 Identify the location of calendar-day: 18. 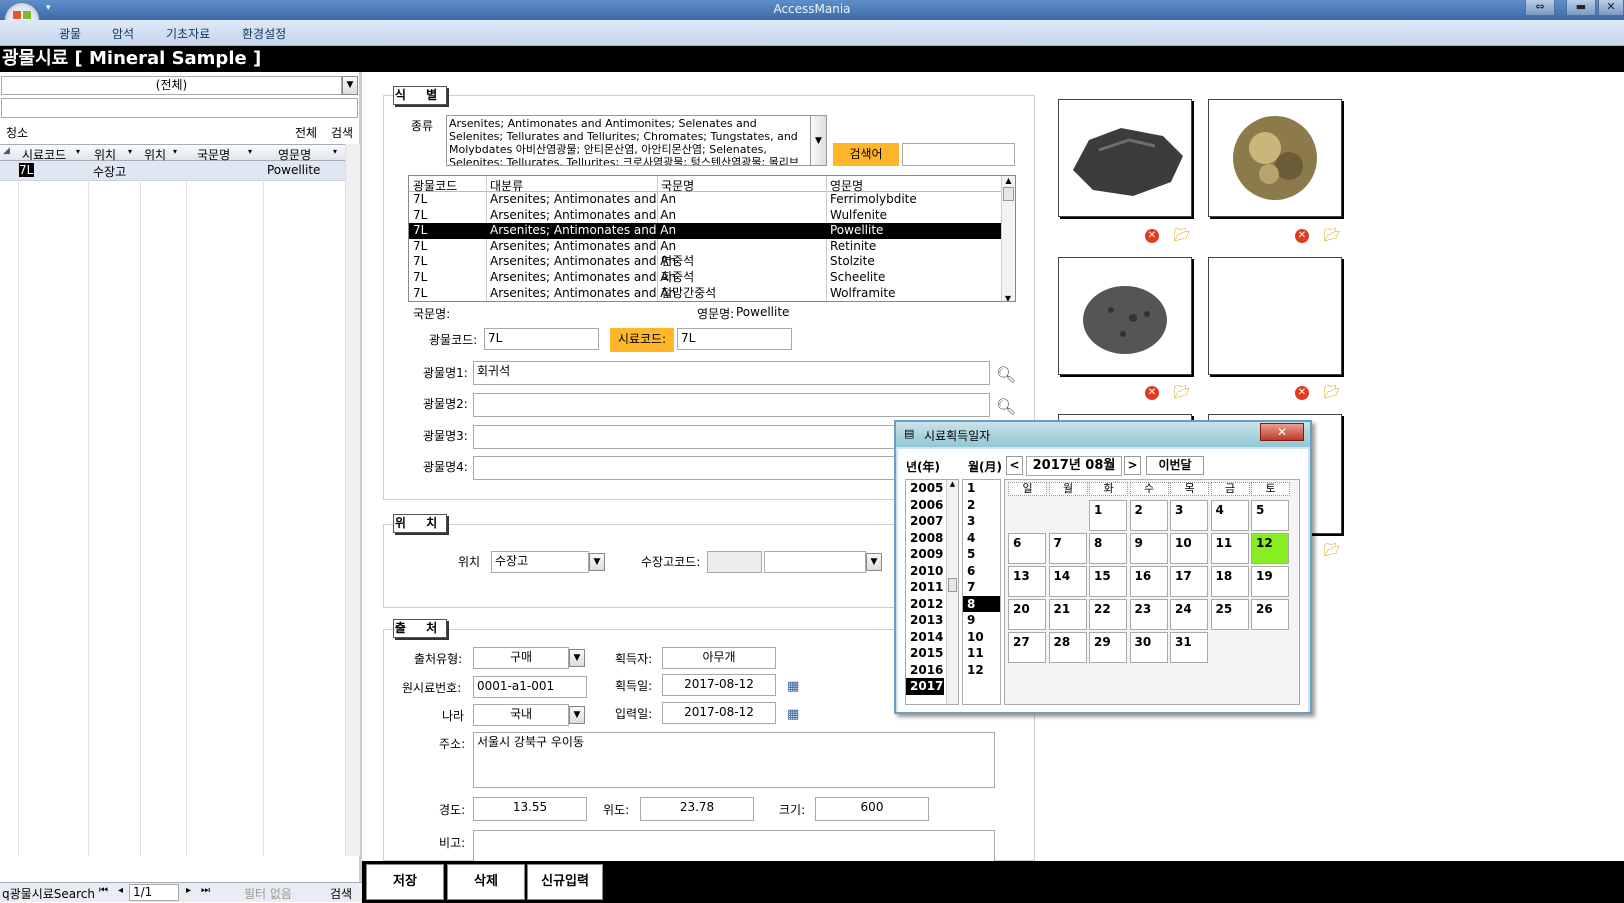
(1229, 581).